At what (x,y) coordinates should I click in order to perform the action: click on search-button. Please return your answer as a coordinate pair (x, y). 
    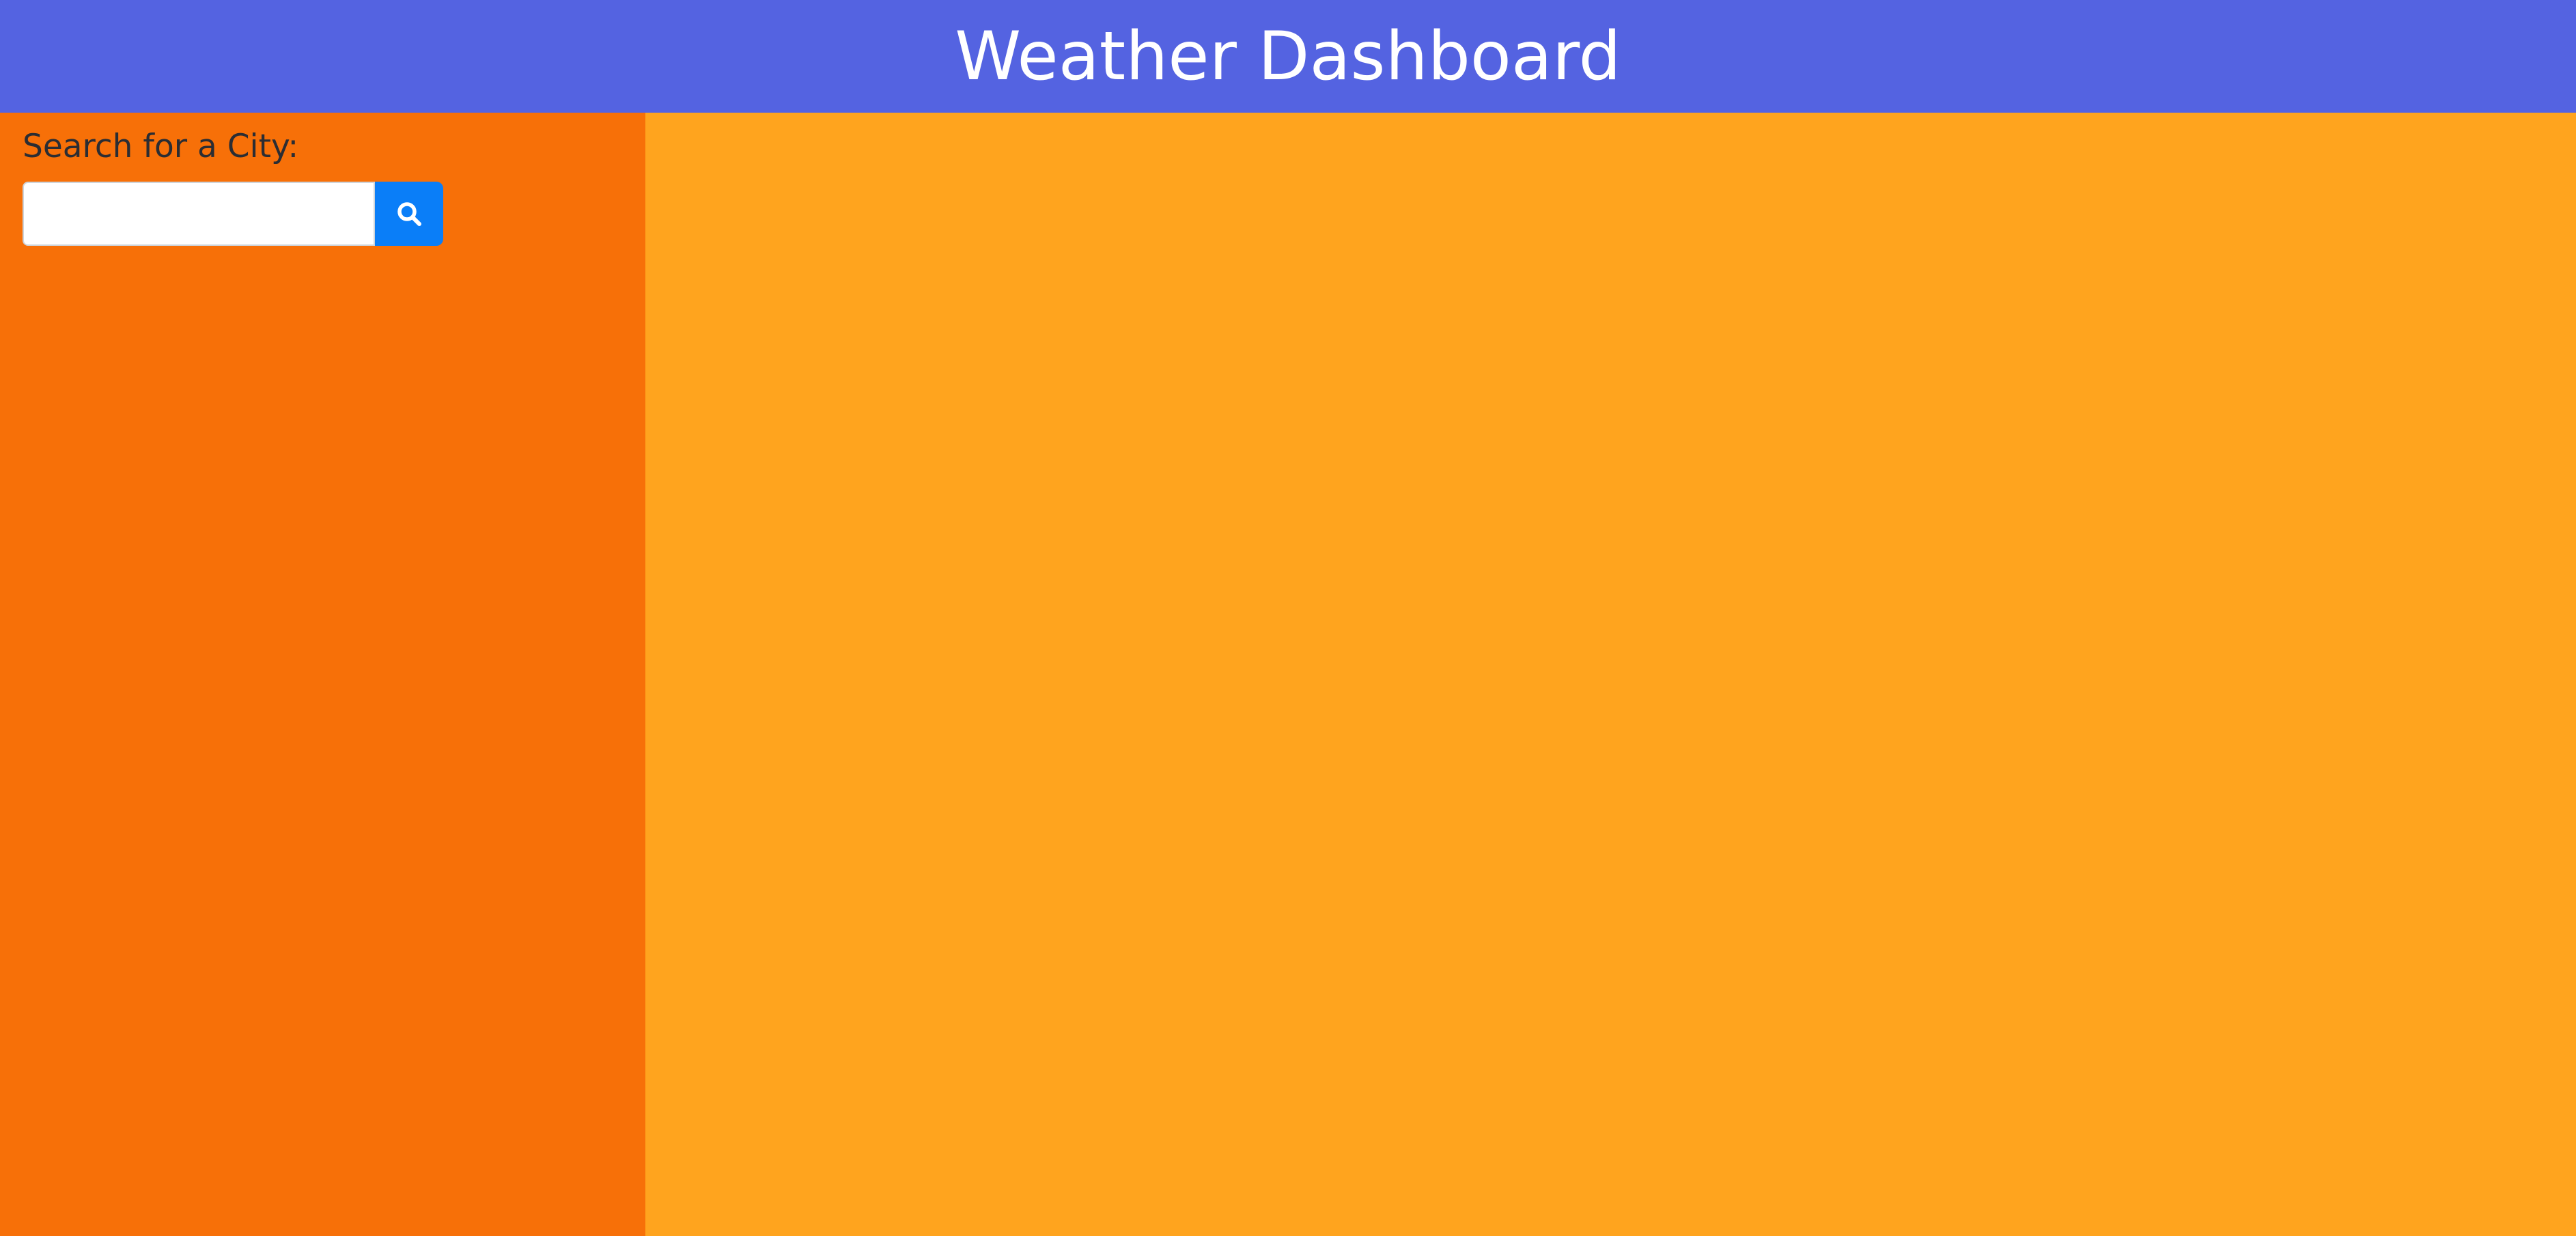
    Looking at the image, I should click on (409, 214).